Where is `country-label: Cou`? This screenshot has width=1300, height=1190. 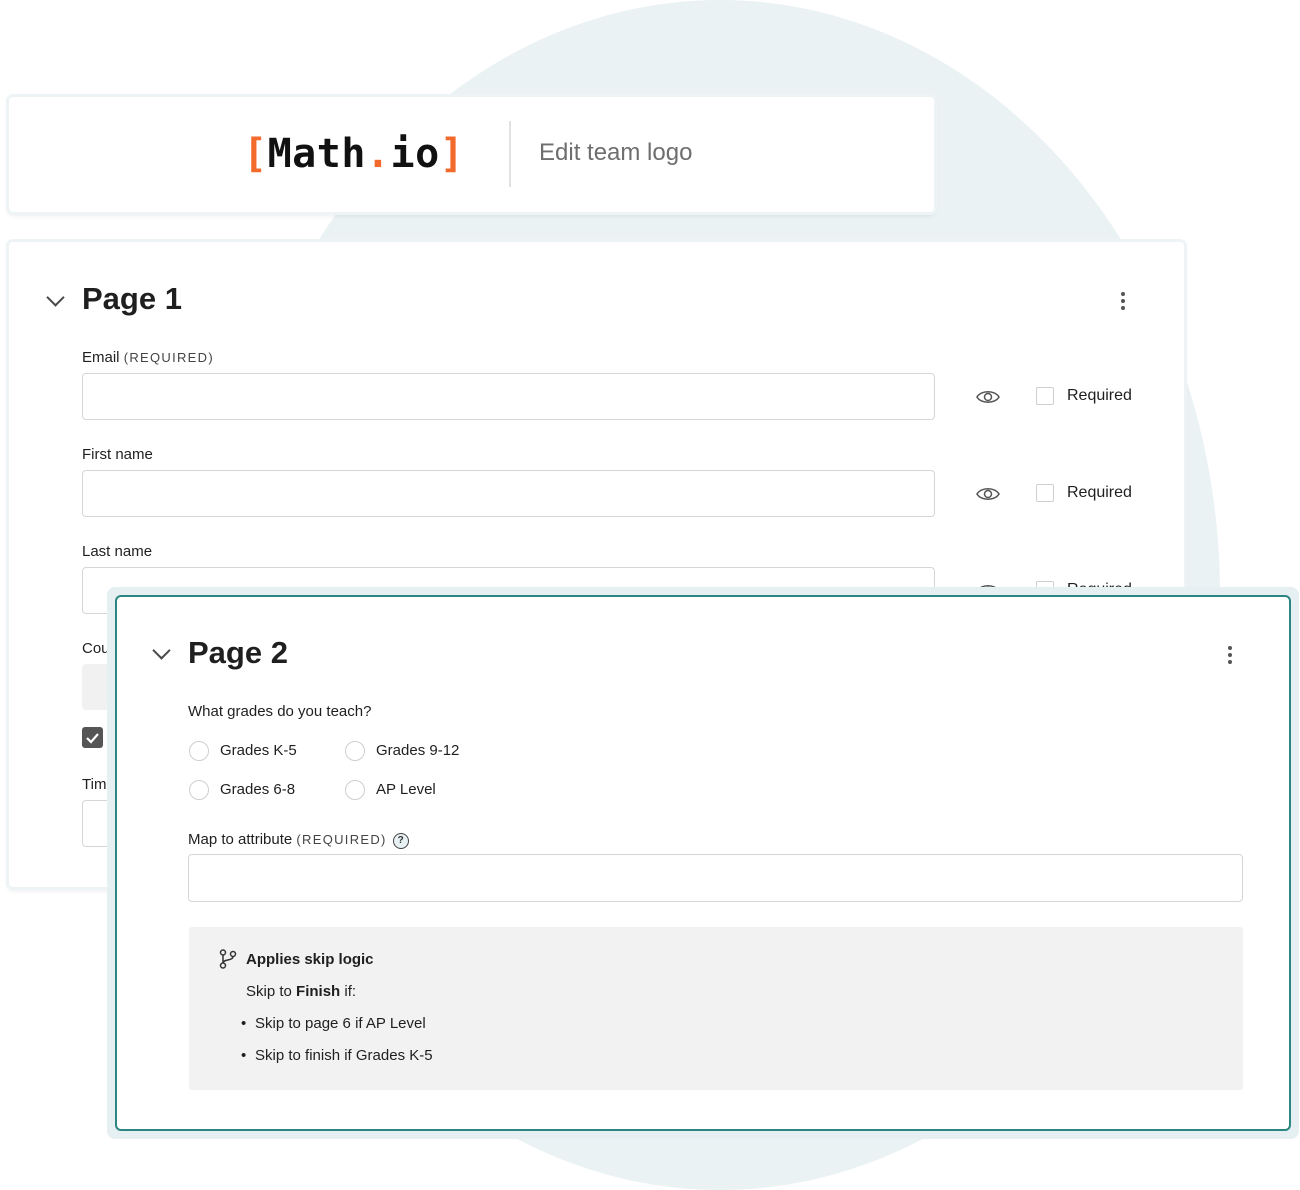 country-label: Cou is located at coordinates (96, 648).